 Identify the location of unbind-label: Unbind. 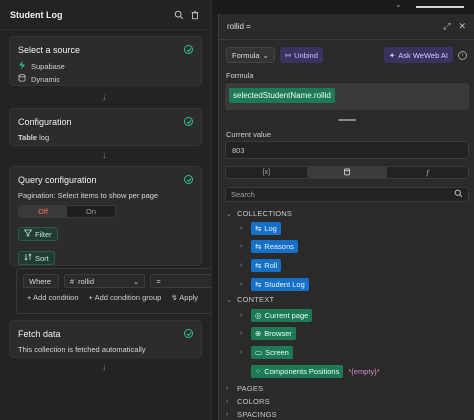
(306, 55).